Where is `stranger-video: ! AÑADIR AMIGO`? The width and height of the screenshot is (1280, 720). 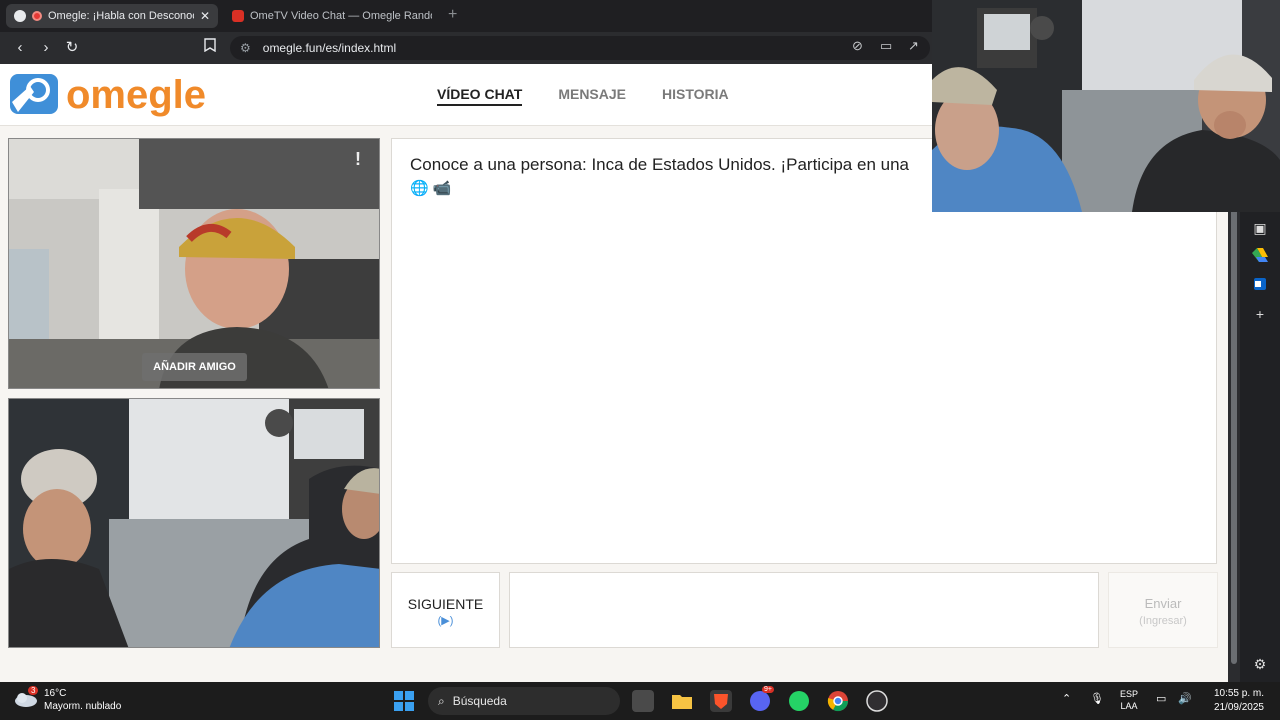 stranger-video: ! AÑADIR AMIGO is located at coordinates (194, 263).